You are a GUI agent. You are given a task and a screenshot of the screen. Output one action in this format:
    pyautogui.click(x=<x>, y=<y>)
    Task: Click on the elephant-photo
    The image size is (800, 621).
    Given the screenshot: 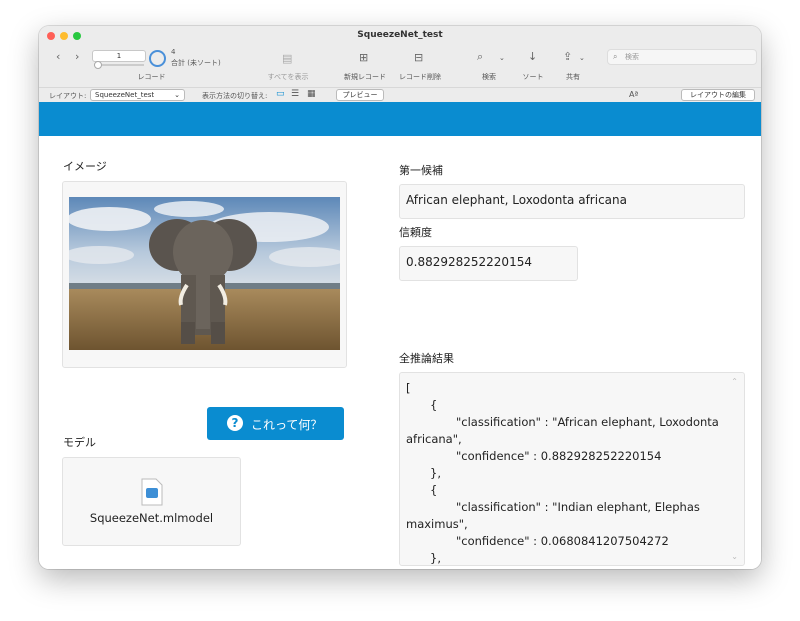 What is the action you would take?
    pyautogui.click(x=204, y=273)
    